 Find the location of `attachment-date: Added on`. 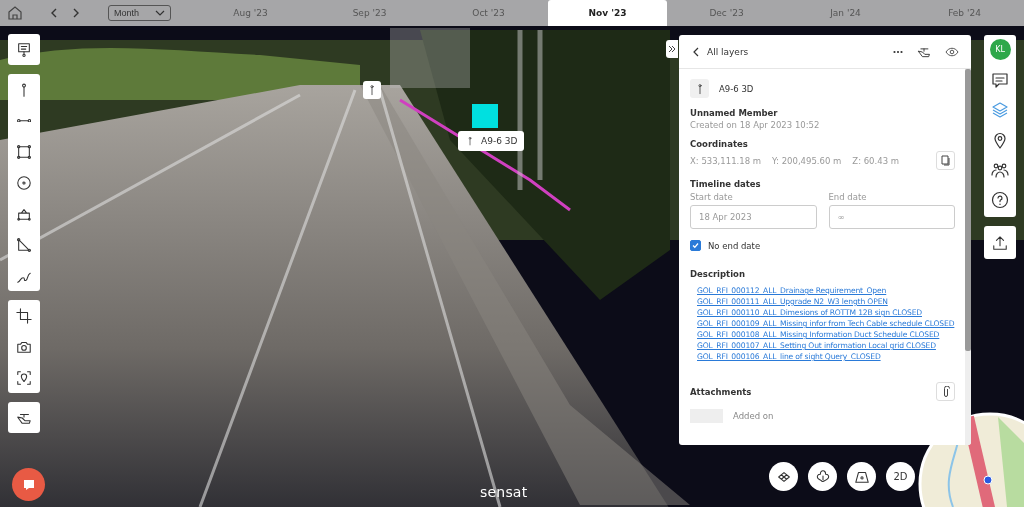

attachment-date: Added on is located at coordinates (753, 416).